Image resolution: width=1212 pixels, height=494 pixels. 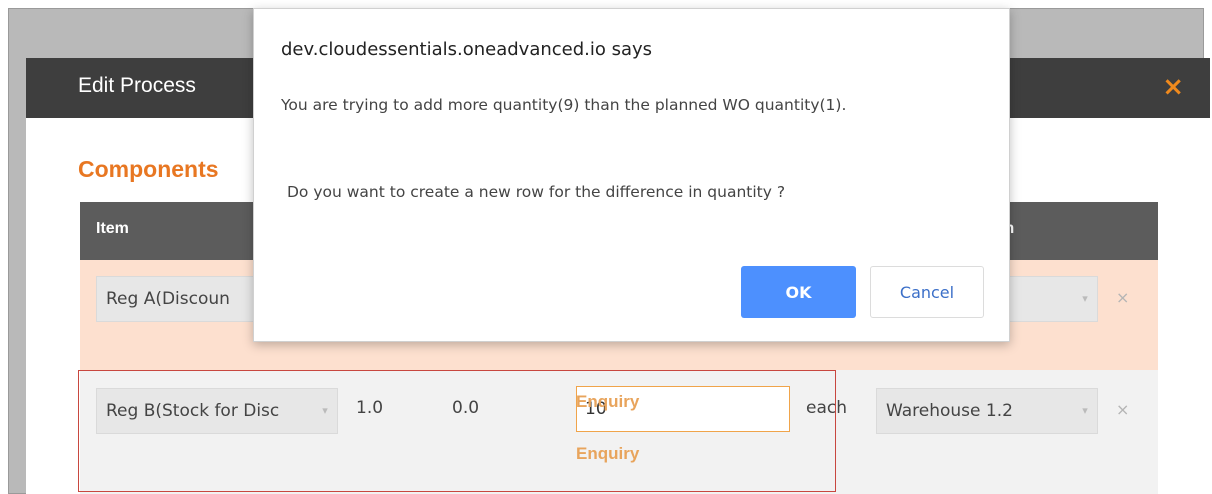 What do you see at coordinates (927, 292) in the screenshot?
I see `cancel-button: Cancel` at bounding box center [927, 292].